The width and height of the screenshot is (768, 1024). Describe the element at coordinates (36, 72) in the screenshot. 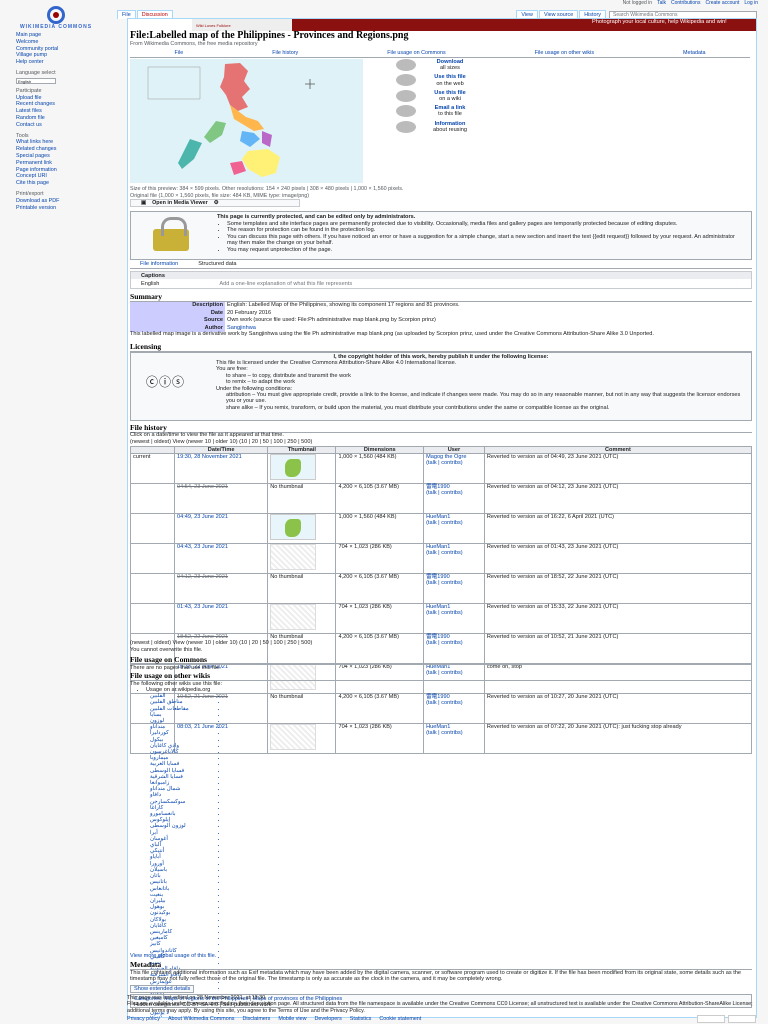

I see `language-select-label: Language select` at that location.